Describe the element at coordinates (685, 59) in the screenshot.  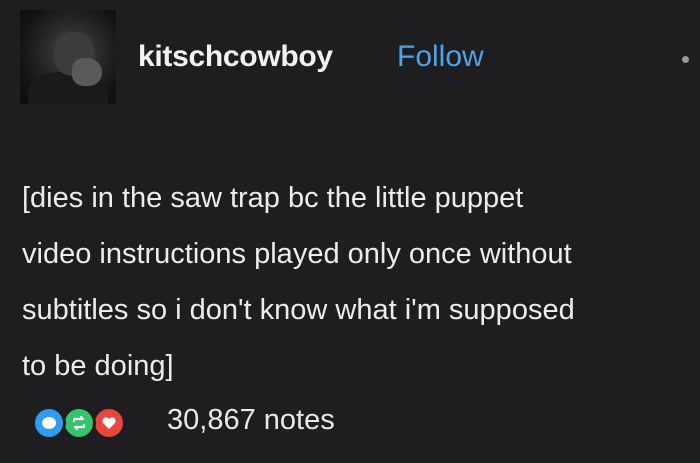
I see `more-options-icon` at that location.